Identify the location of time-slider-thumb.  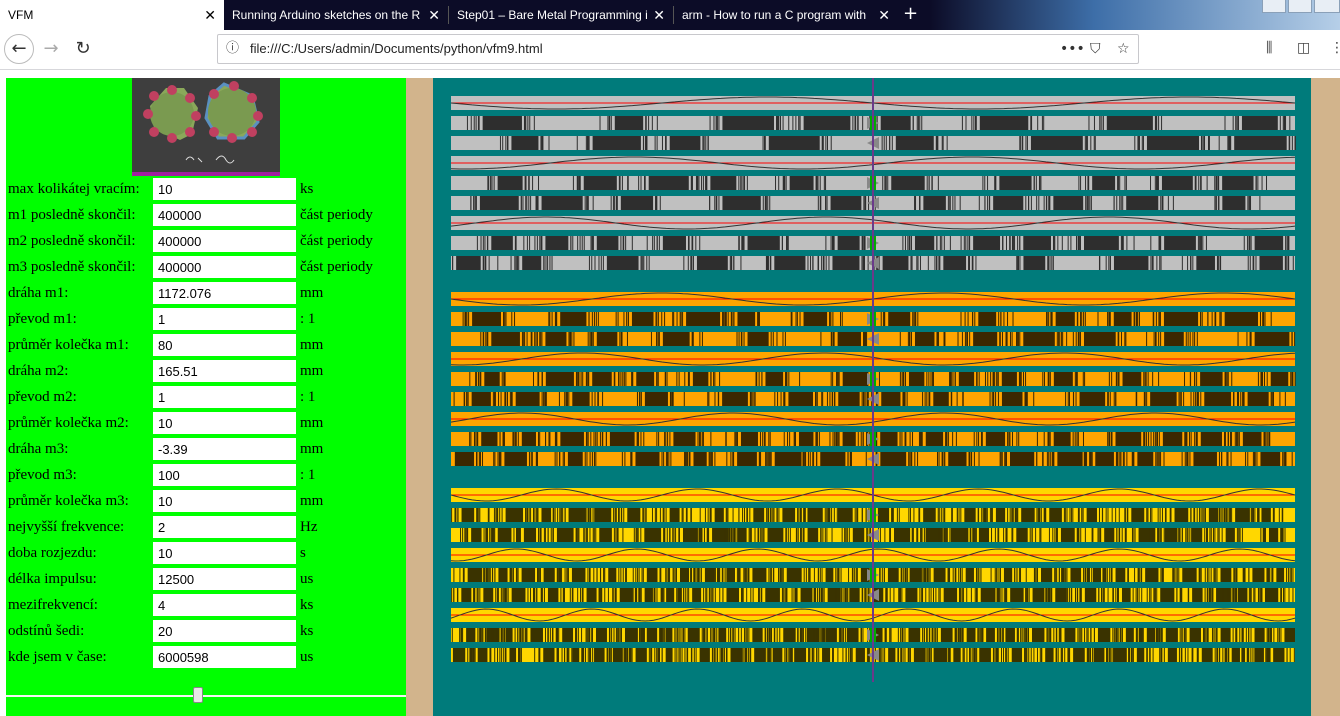
(198, 695).